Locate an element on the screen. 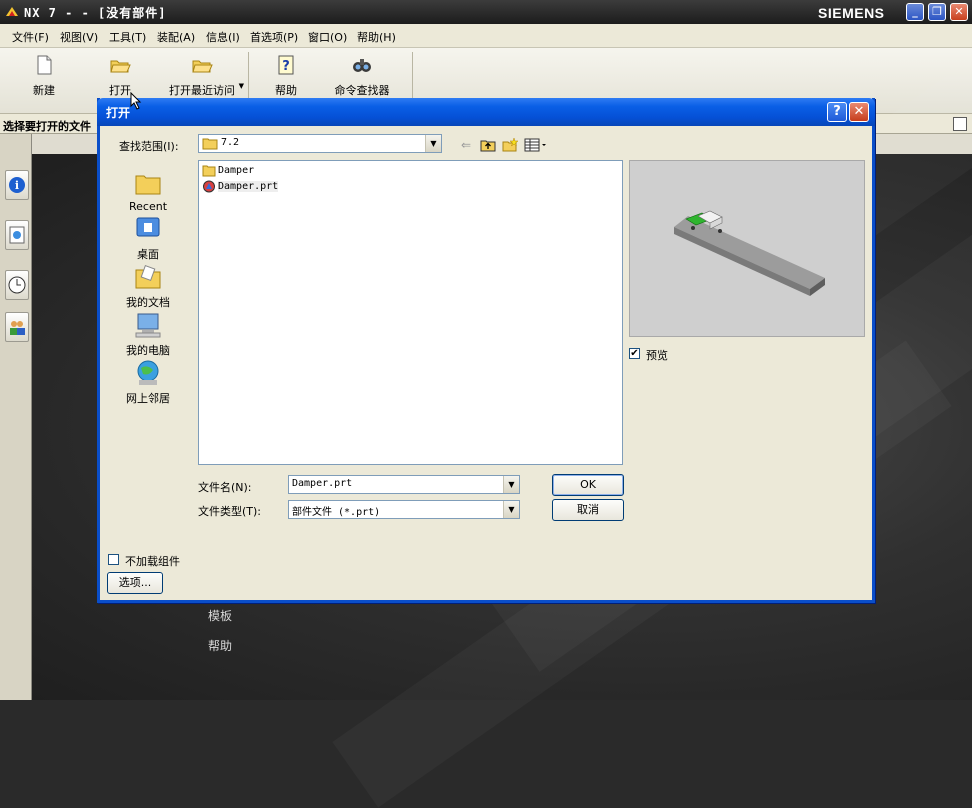 The height and width of the screenshot is (808, 972). place-label: 网上邻居 is located at coordinates (148, 398).